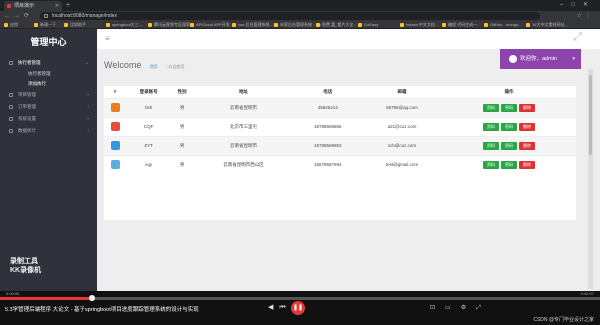 The image size is (600, 325). Describe the element at coordinates (243, 91) in the screenshot. I see `column-header: 地址` at that location.